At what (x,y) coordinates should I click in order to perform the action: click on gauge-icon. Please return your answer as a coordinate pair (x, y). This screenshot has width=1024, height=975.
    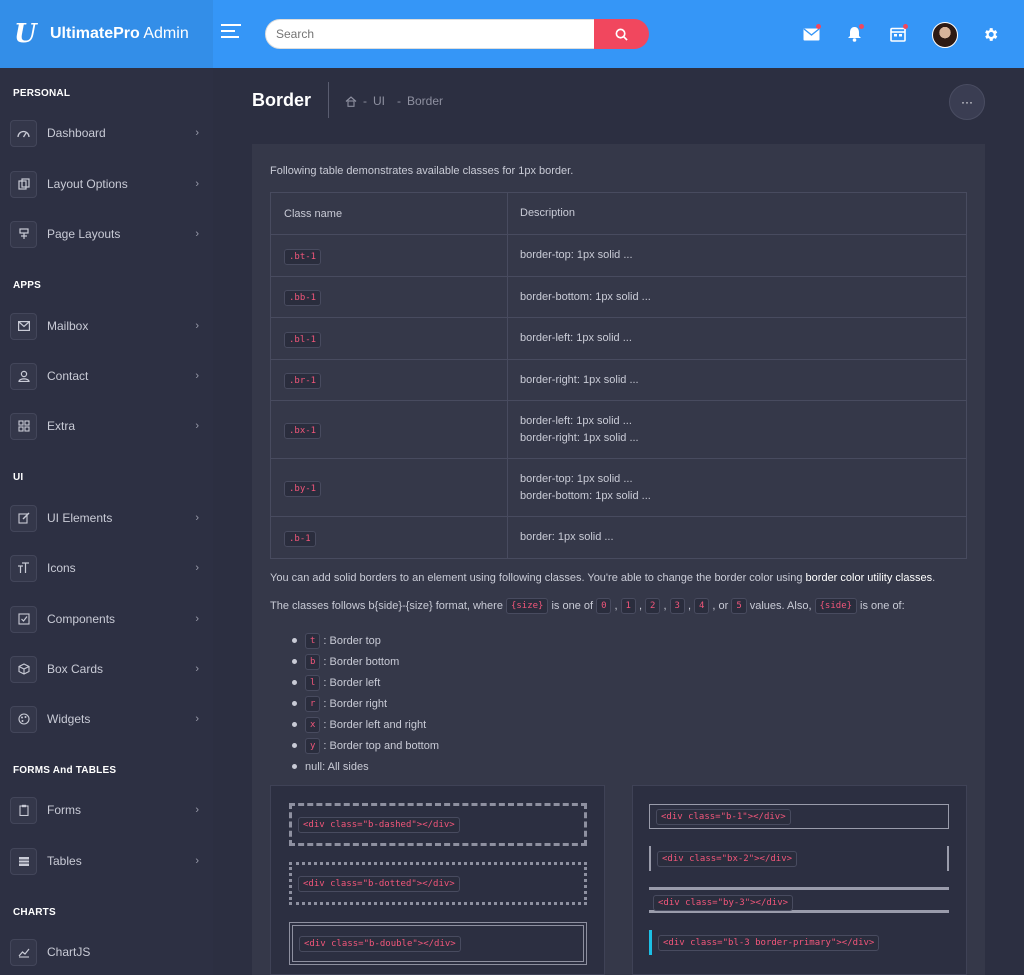
    Looking at the image, I should click on (23, 133).